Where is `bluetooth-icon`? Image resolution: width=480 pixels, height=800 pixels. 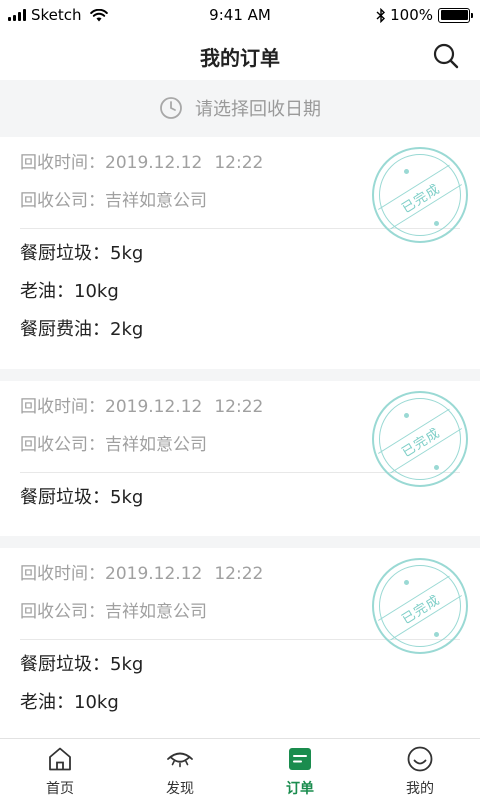
bluetooth-icon is located at coordinates (381, 15).